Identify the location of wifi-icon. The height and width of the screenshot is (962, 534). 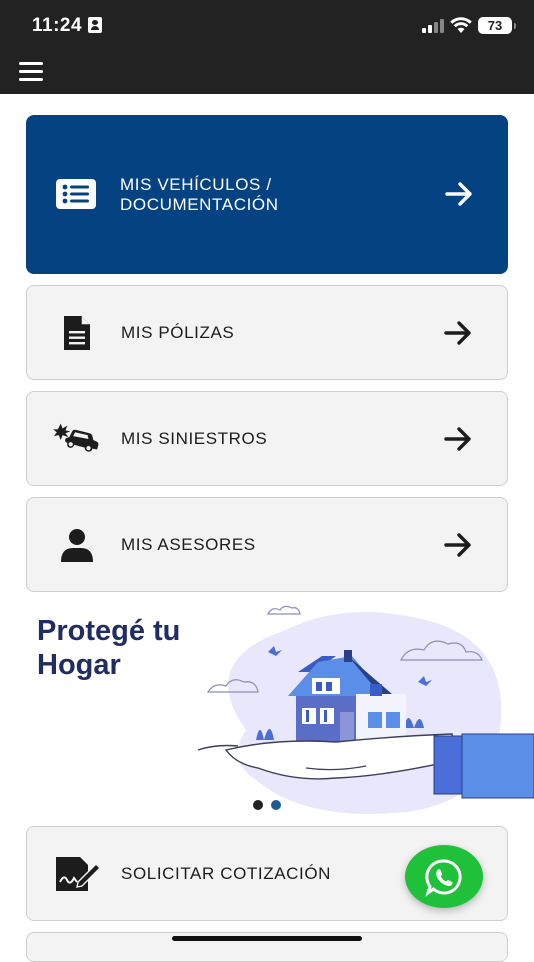
(461, 25).